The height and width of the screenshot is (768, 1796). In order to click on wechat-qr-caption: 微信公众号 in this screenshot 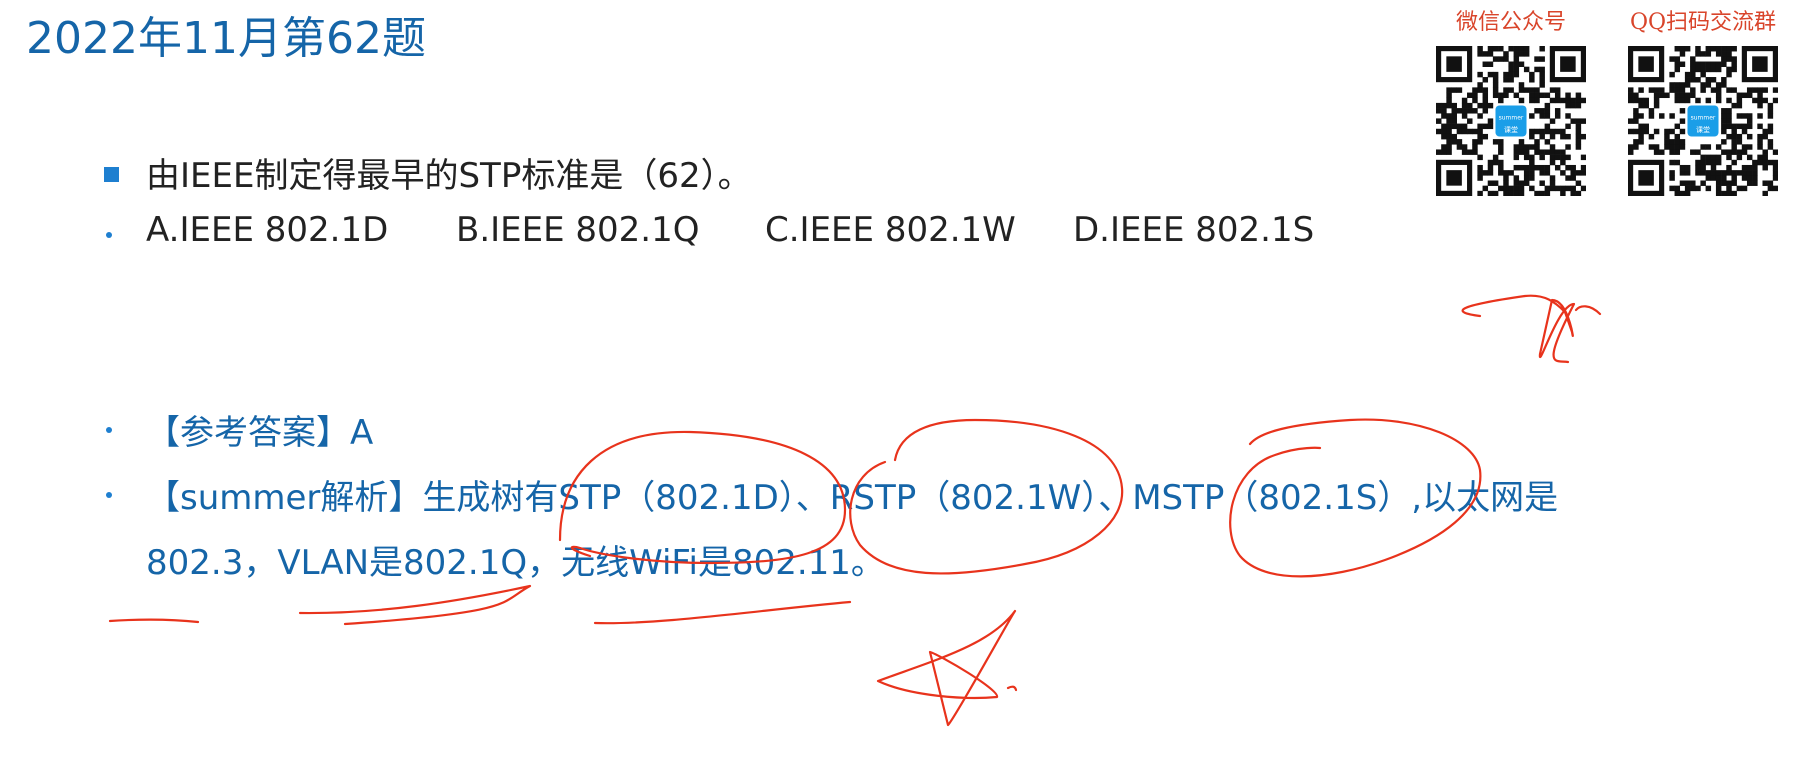, I will do `click(1510, 22)`.